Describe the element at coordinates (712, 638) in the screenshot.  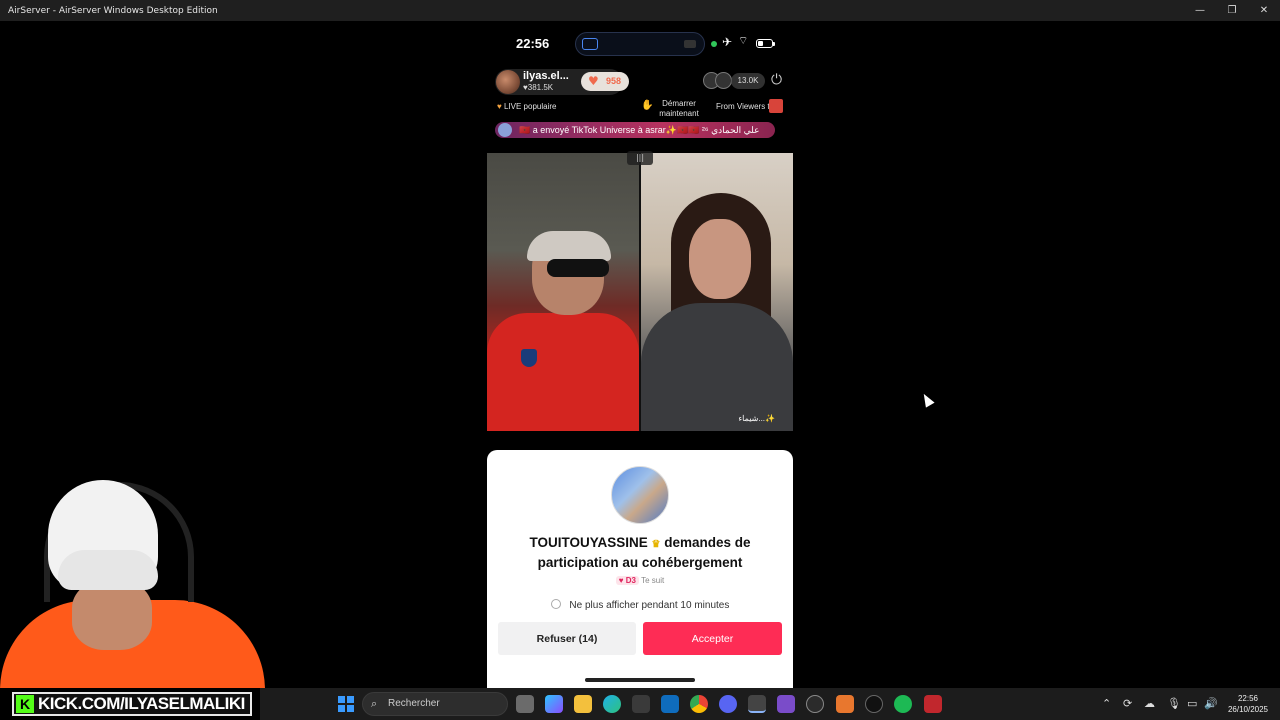
I see `accept-button: Accepter` at that location.